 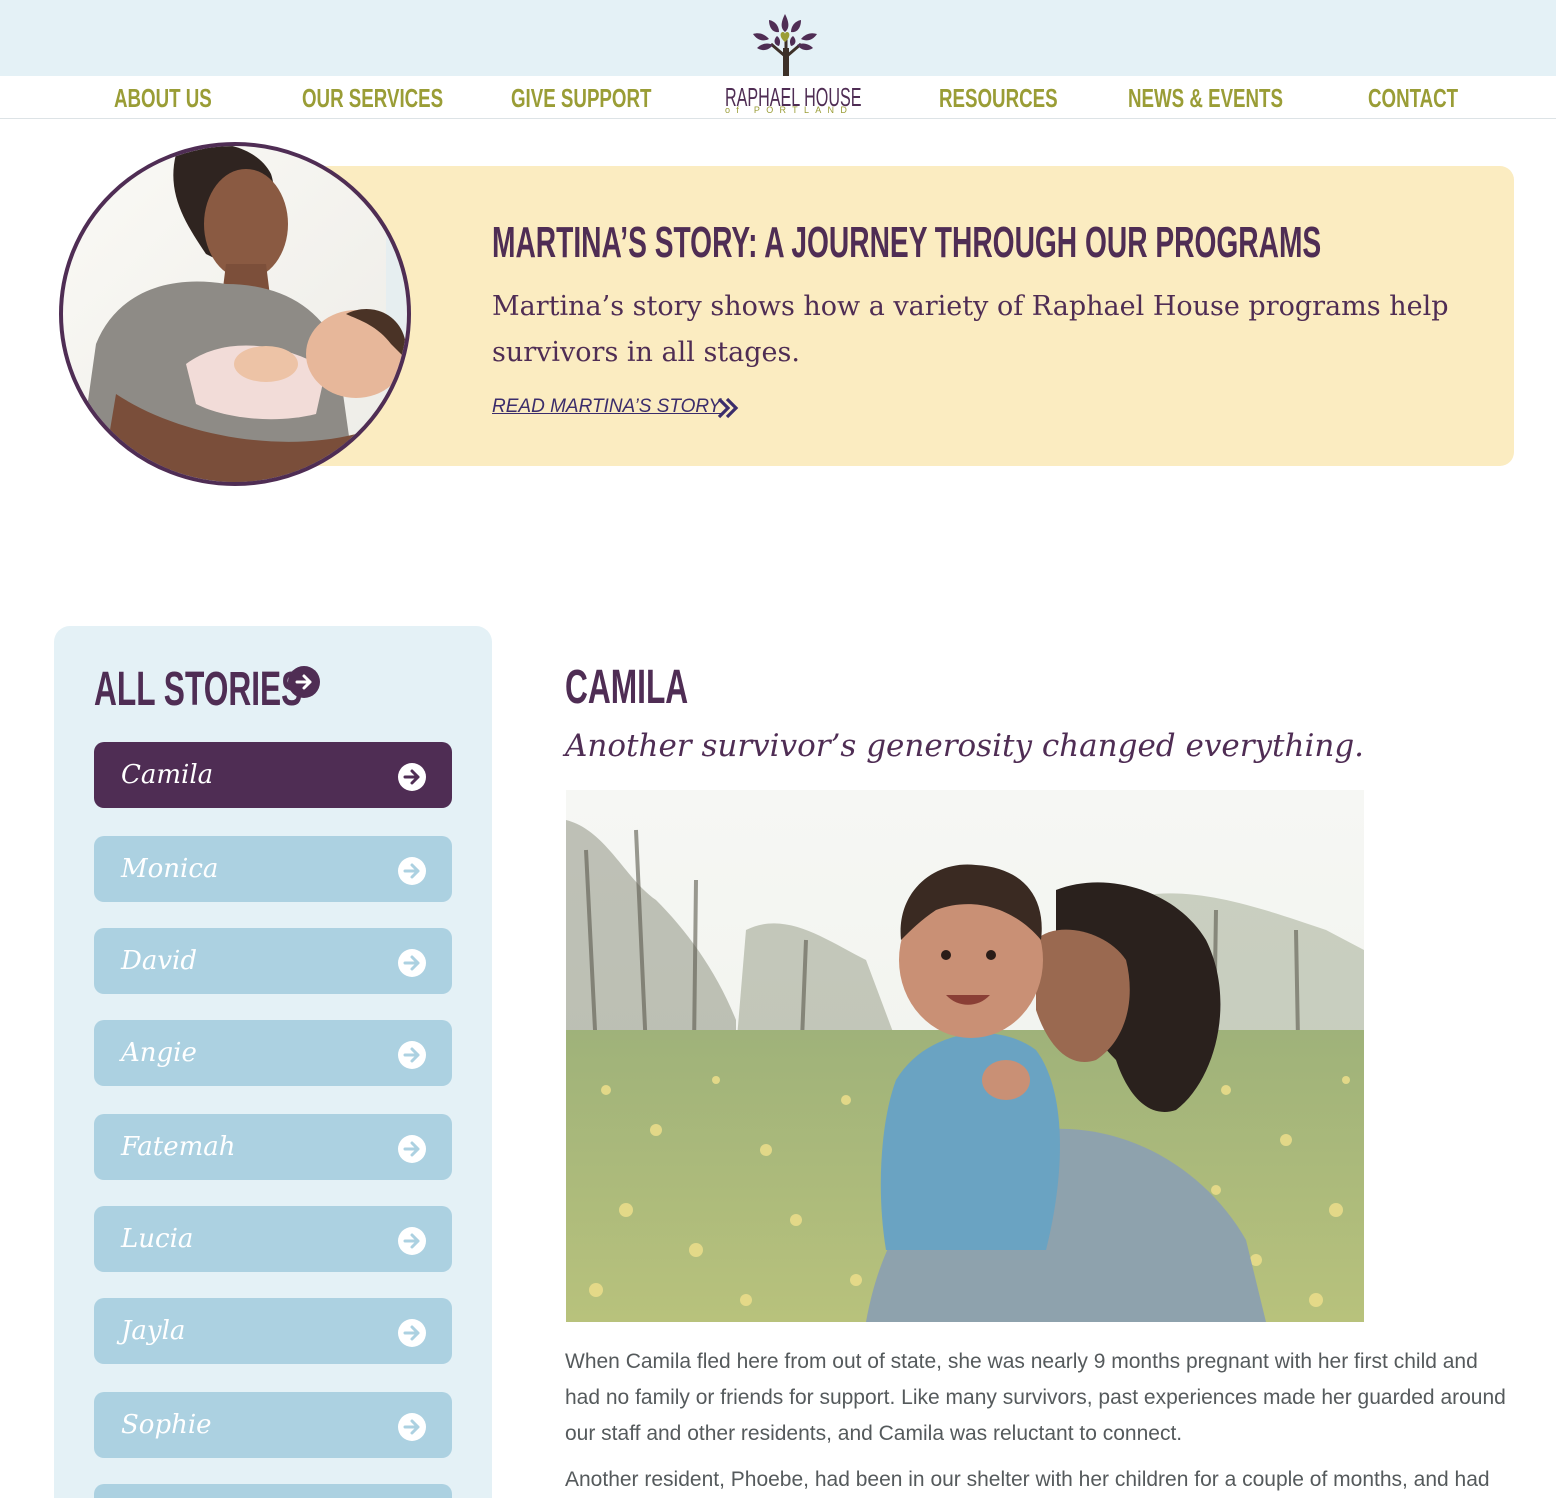 What do you see at coordinates (153, 1331) in the screenshot?
I see `story-button-label: Jayla` at bounding box center [153, 1331].